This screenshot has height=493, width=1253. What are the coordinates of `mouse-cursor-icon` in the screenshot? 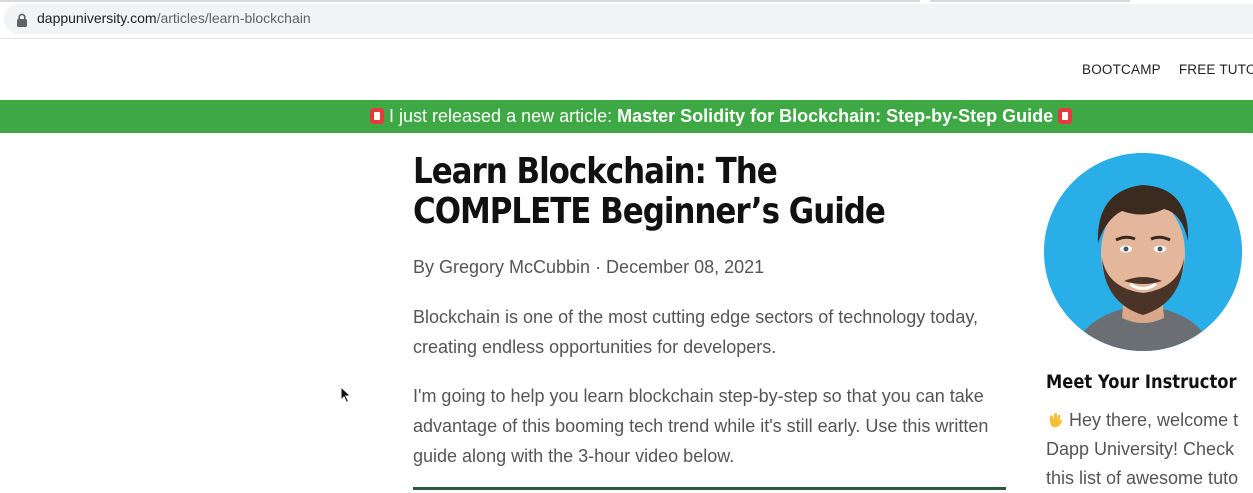 It's located at (346, 395).